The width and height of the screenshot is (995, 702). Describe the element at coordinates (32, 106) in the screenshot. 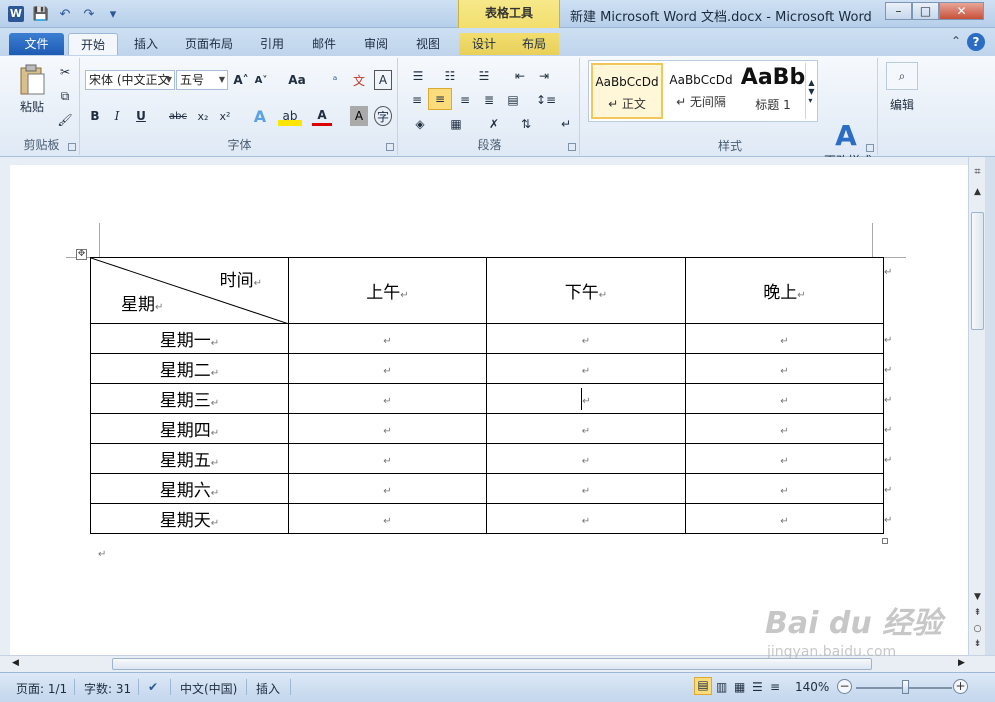

I see `paste-button: 粘贴` at that location.